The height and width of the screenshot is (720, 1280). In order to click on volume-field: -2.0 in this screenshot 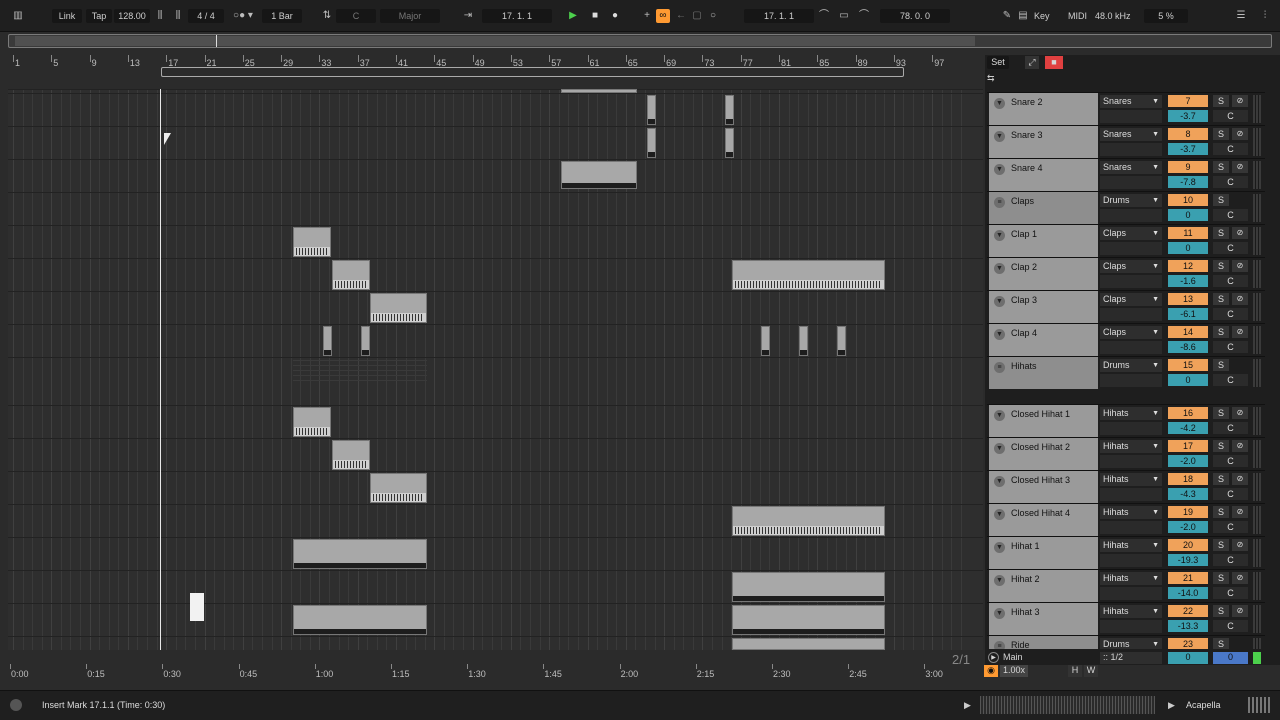, I will do `click(1188, 461)`.